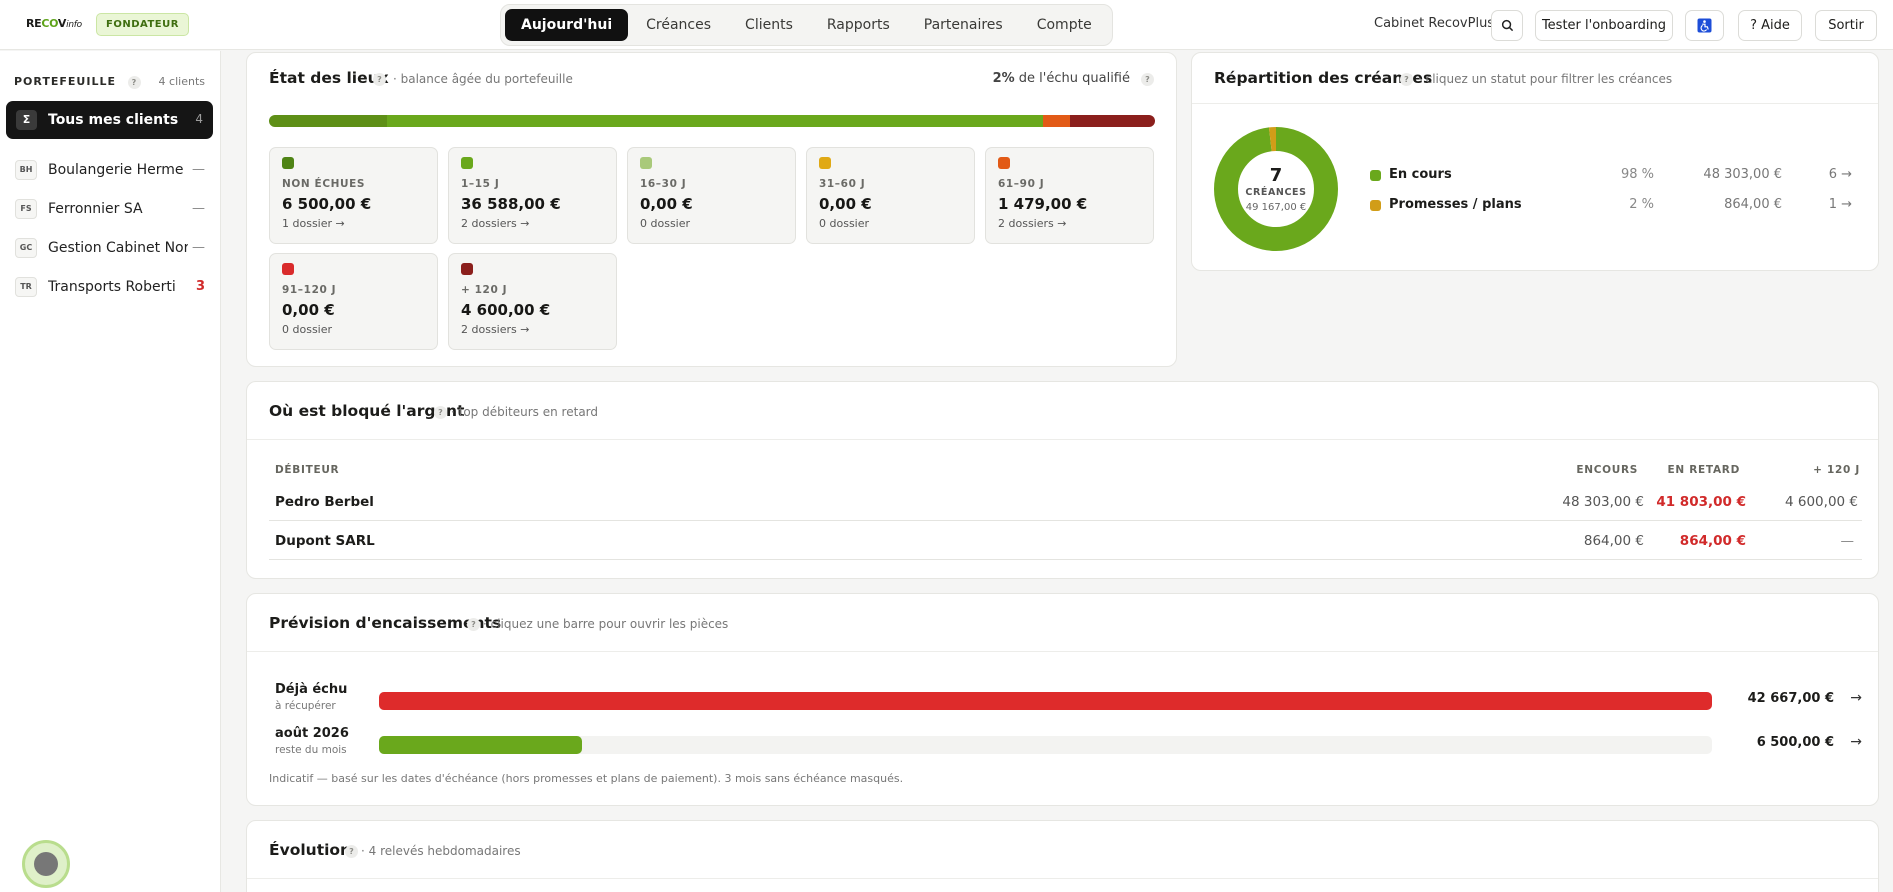 The image size is (1893, 892). What do you see at coordinates (1535, 103) in the screenshot?
I see `divider` at bounding box center [1535, 103].